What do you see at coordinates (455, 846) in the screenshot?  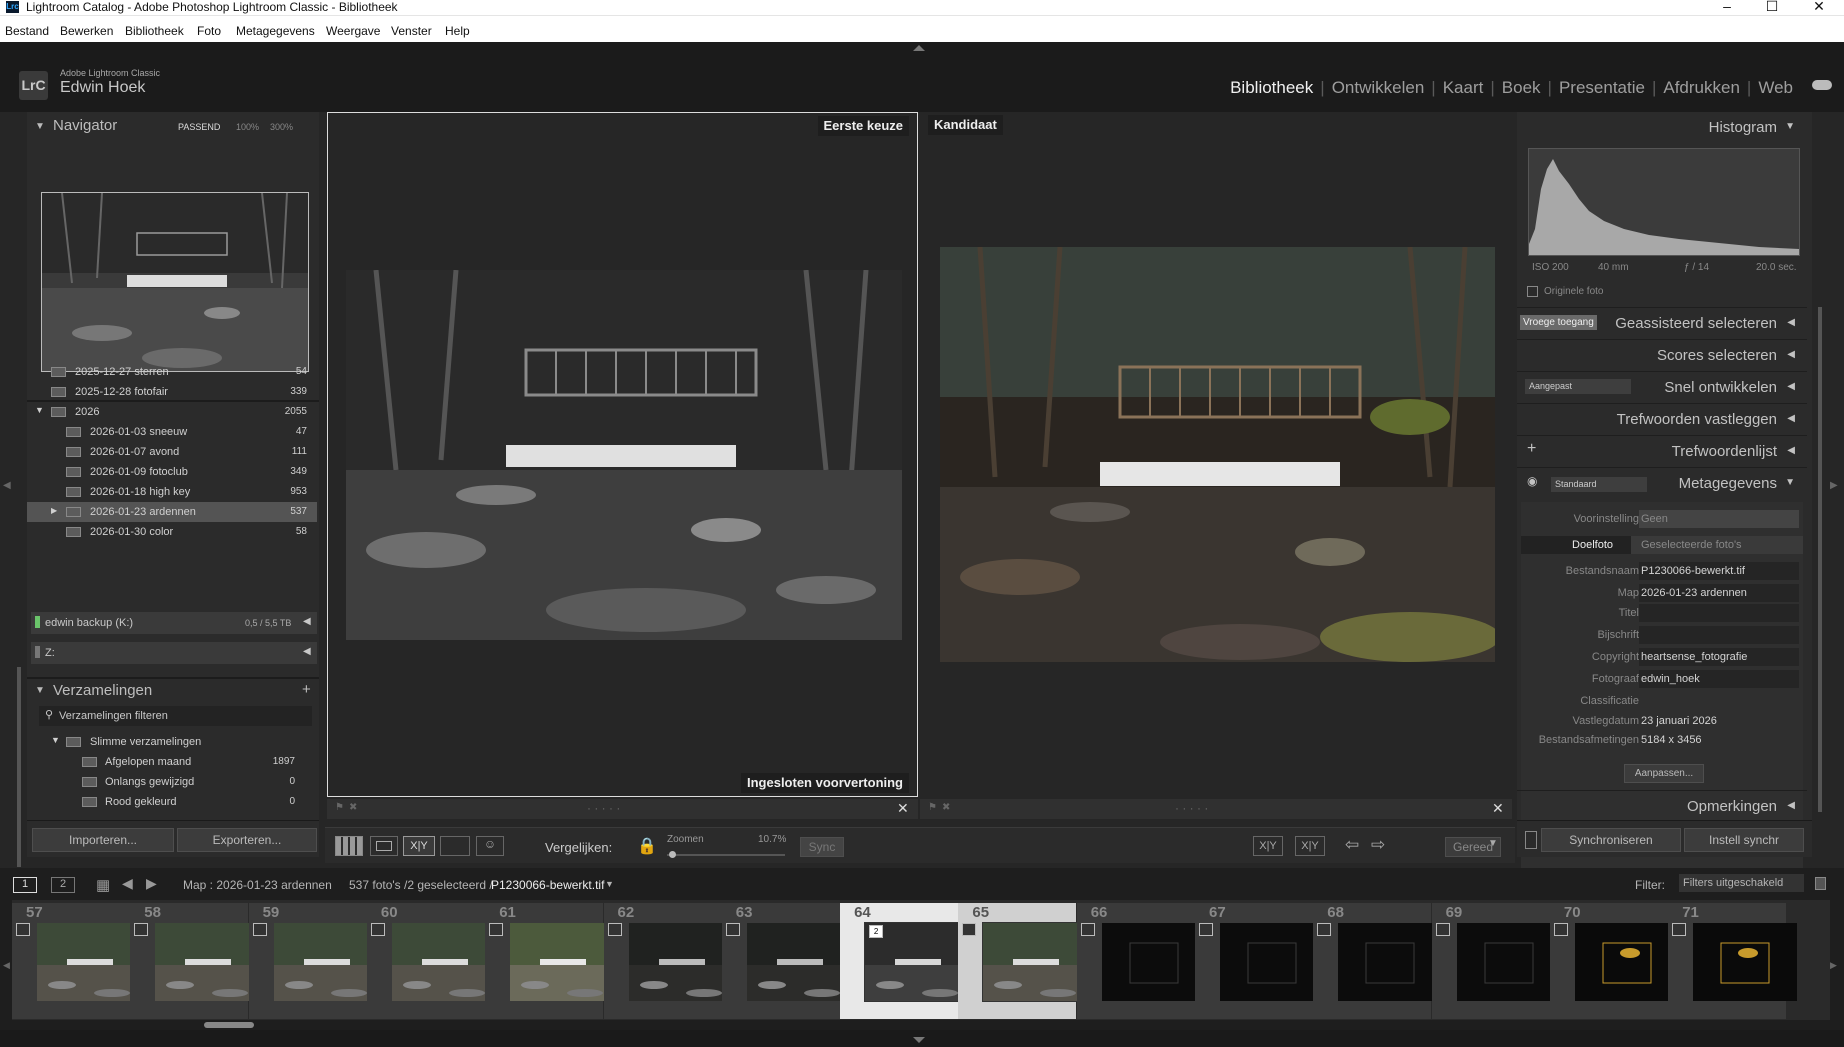 I see `survey-view-icon` at bounding box center [455, 846].